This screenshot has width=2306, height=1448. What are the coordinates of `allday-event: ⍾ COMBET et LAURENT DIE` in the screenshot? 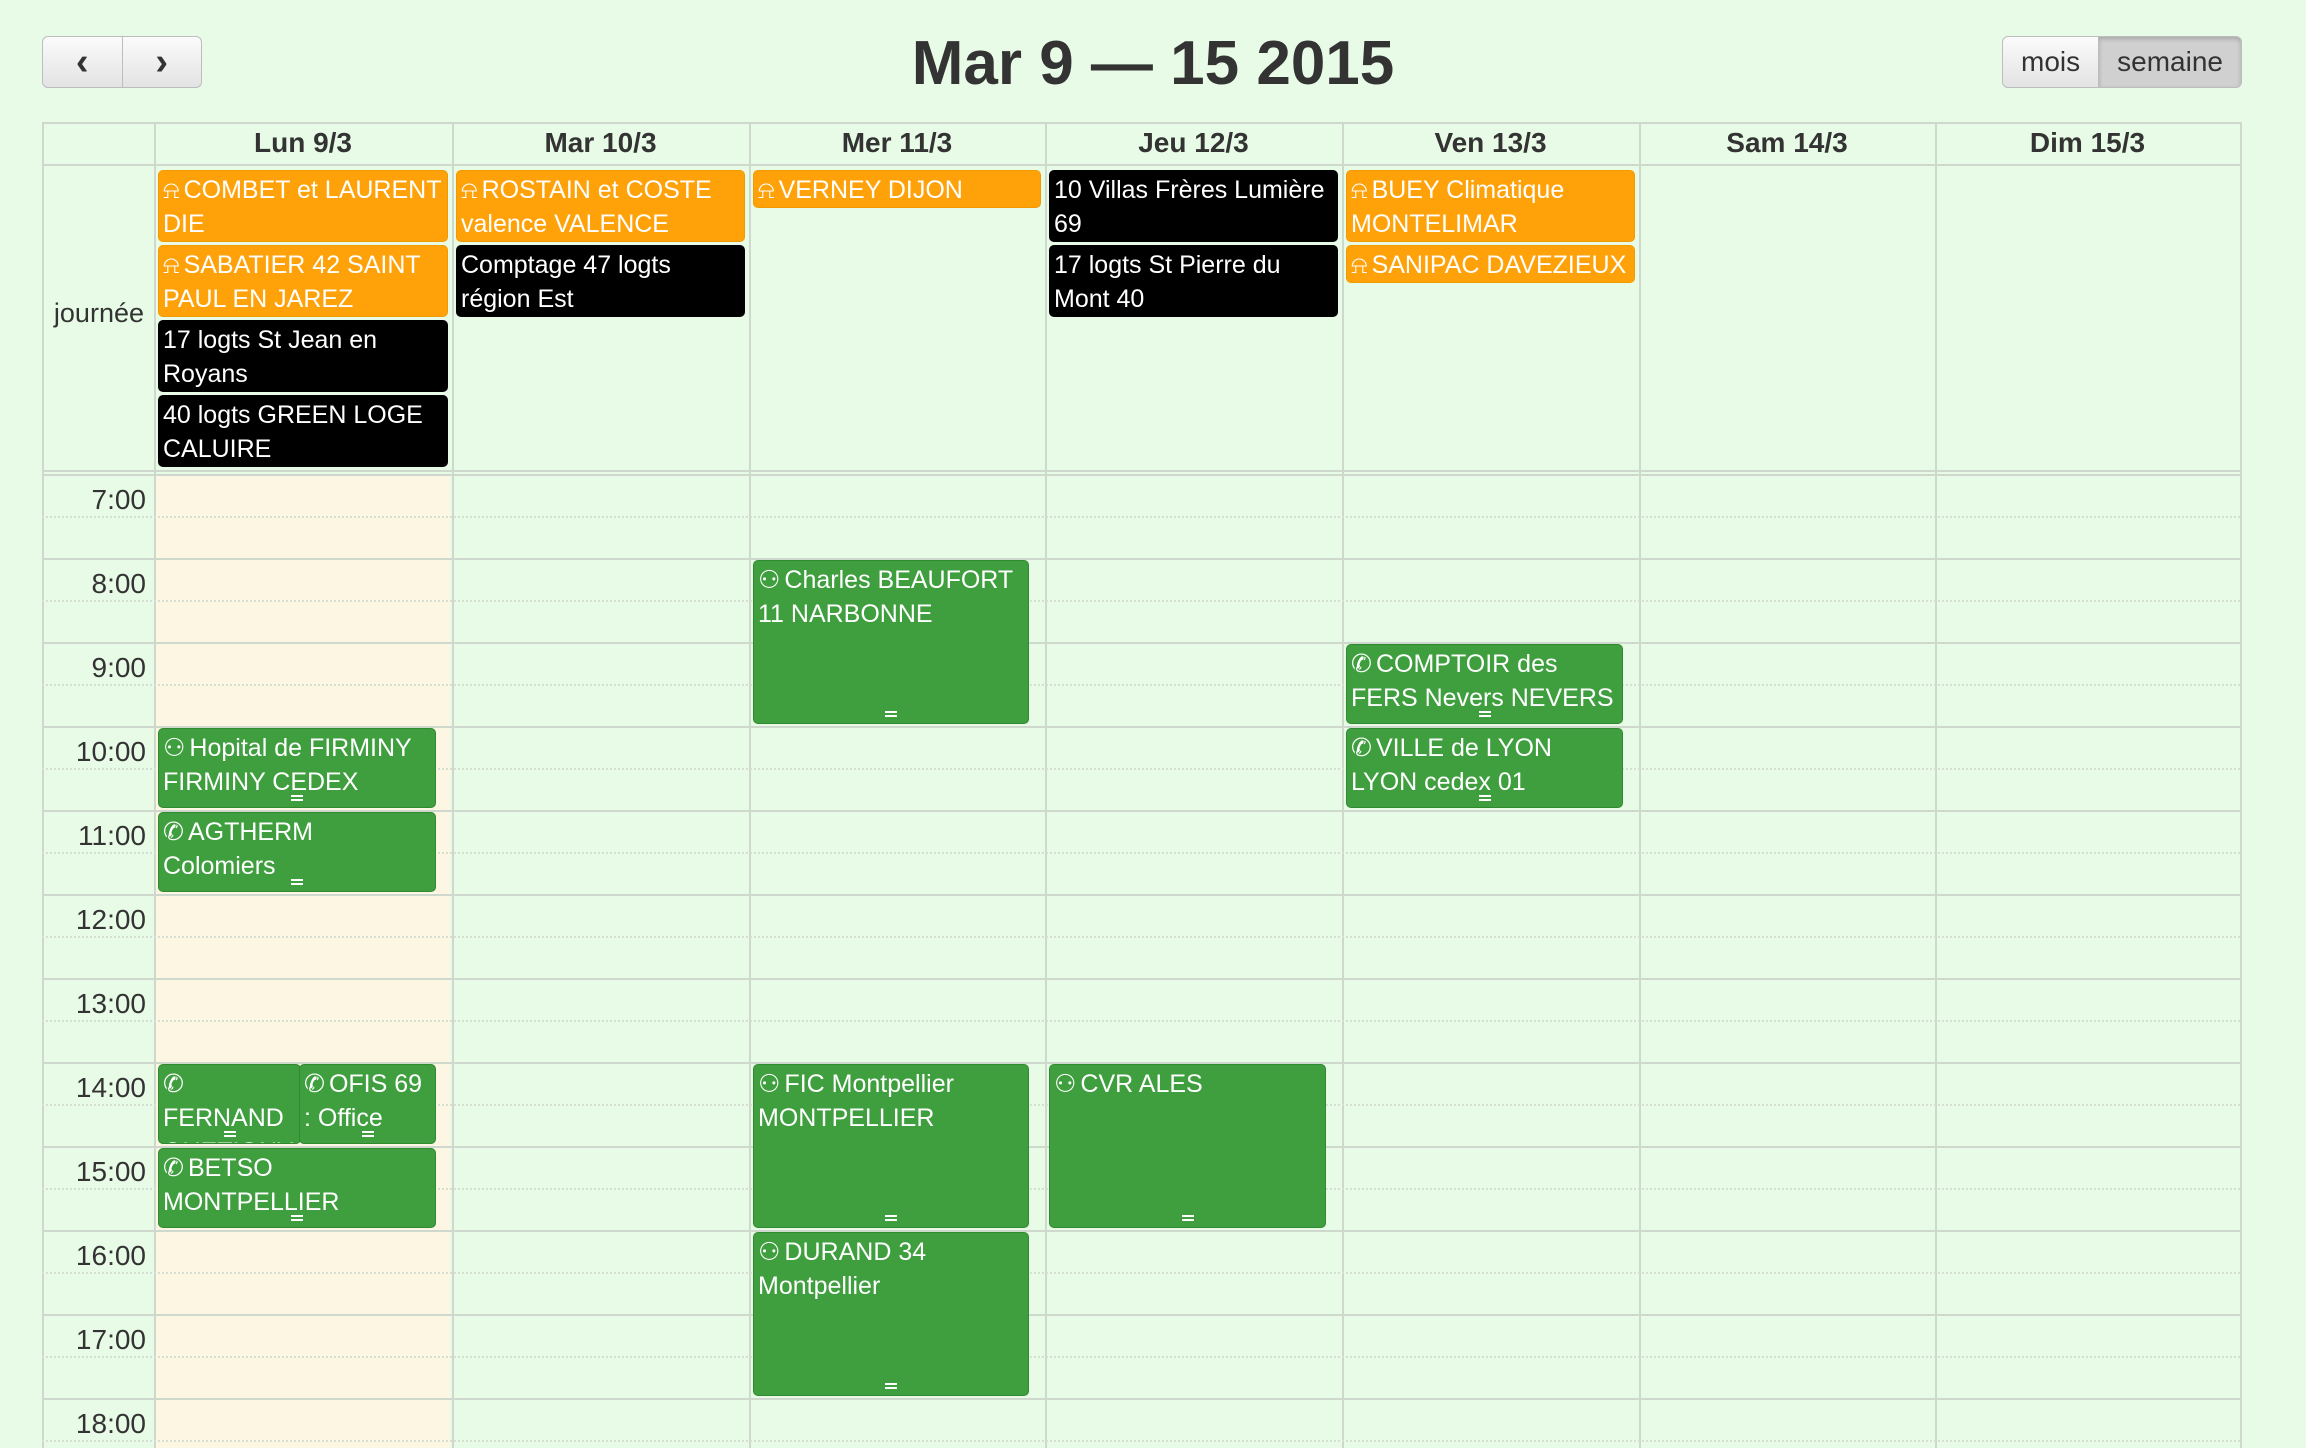 It's located at (303, 206).